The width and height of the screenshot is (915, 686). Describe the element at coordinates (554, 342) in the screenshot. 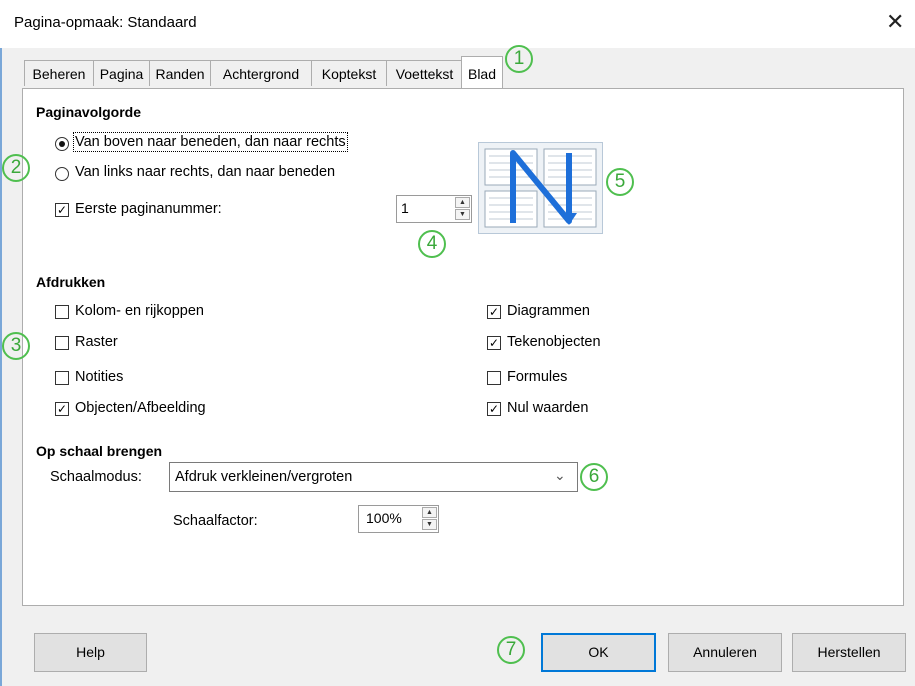

I see `label-drawing-objects: Tekenobjecten` at that location.